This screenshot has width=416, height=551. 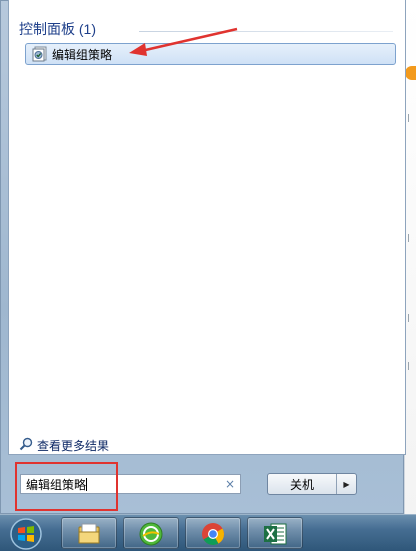 What do you see at coordinates (57, 29) in the screenshot?
I see `section-title-control-panel: 控制面板 (1)` at bounding box center [57, 29].